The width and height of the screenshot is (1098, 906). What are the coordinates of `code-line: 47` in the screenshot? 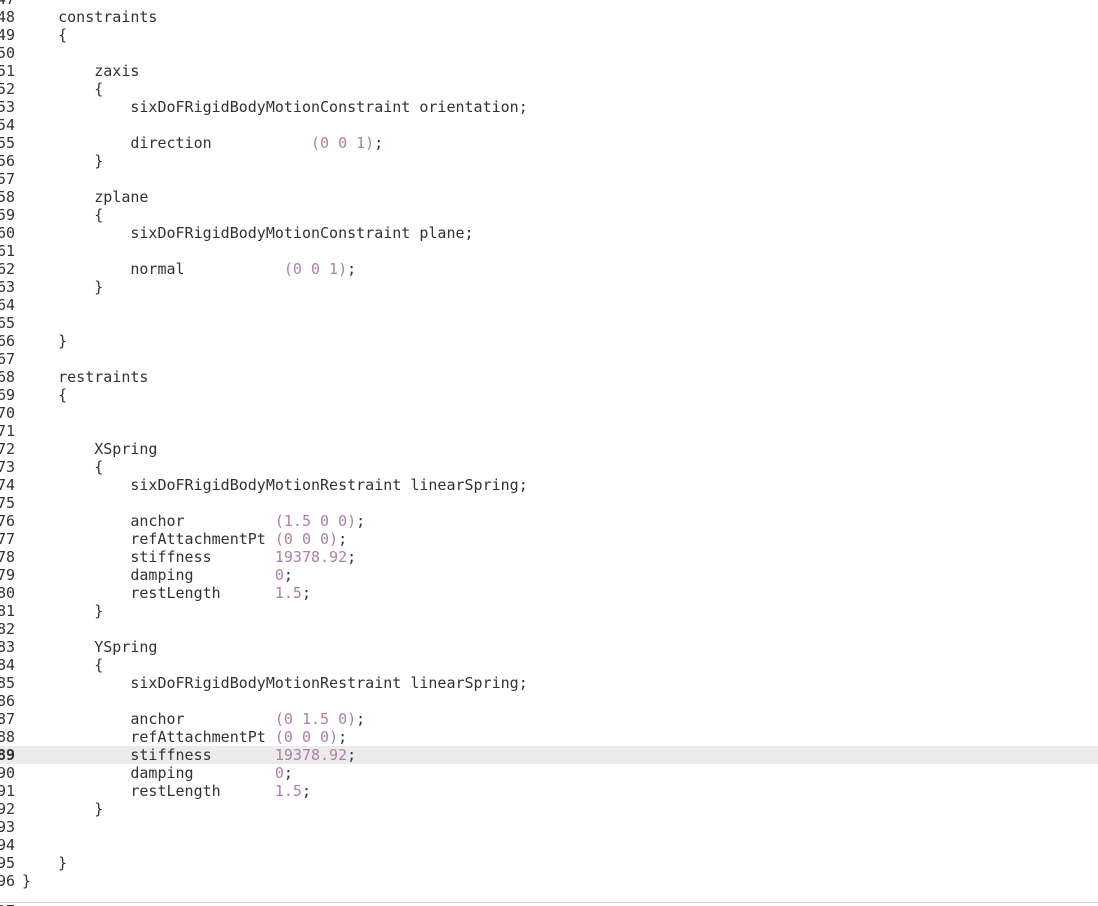 It's located at (549, 4).